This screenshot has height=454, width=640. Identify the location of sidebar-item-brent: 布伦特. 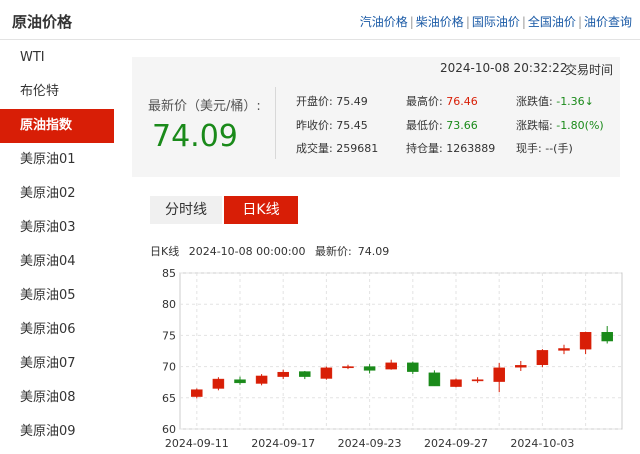
(58, 92).